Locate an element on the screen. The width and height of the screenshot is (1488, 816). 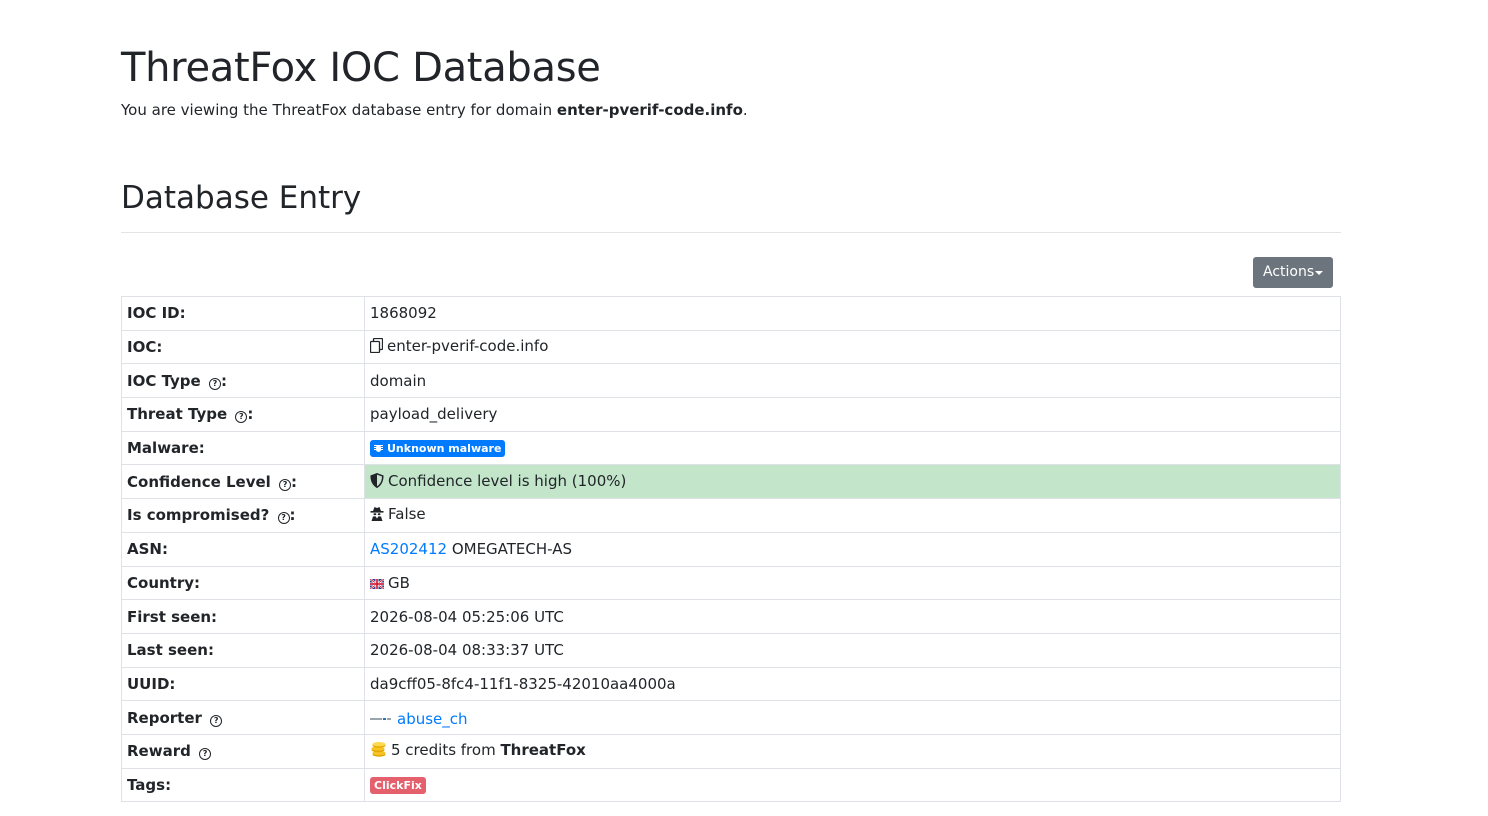
tags-cell: ClickFix is located at coordinates (852, 785).